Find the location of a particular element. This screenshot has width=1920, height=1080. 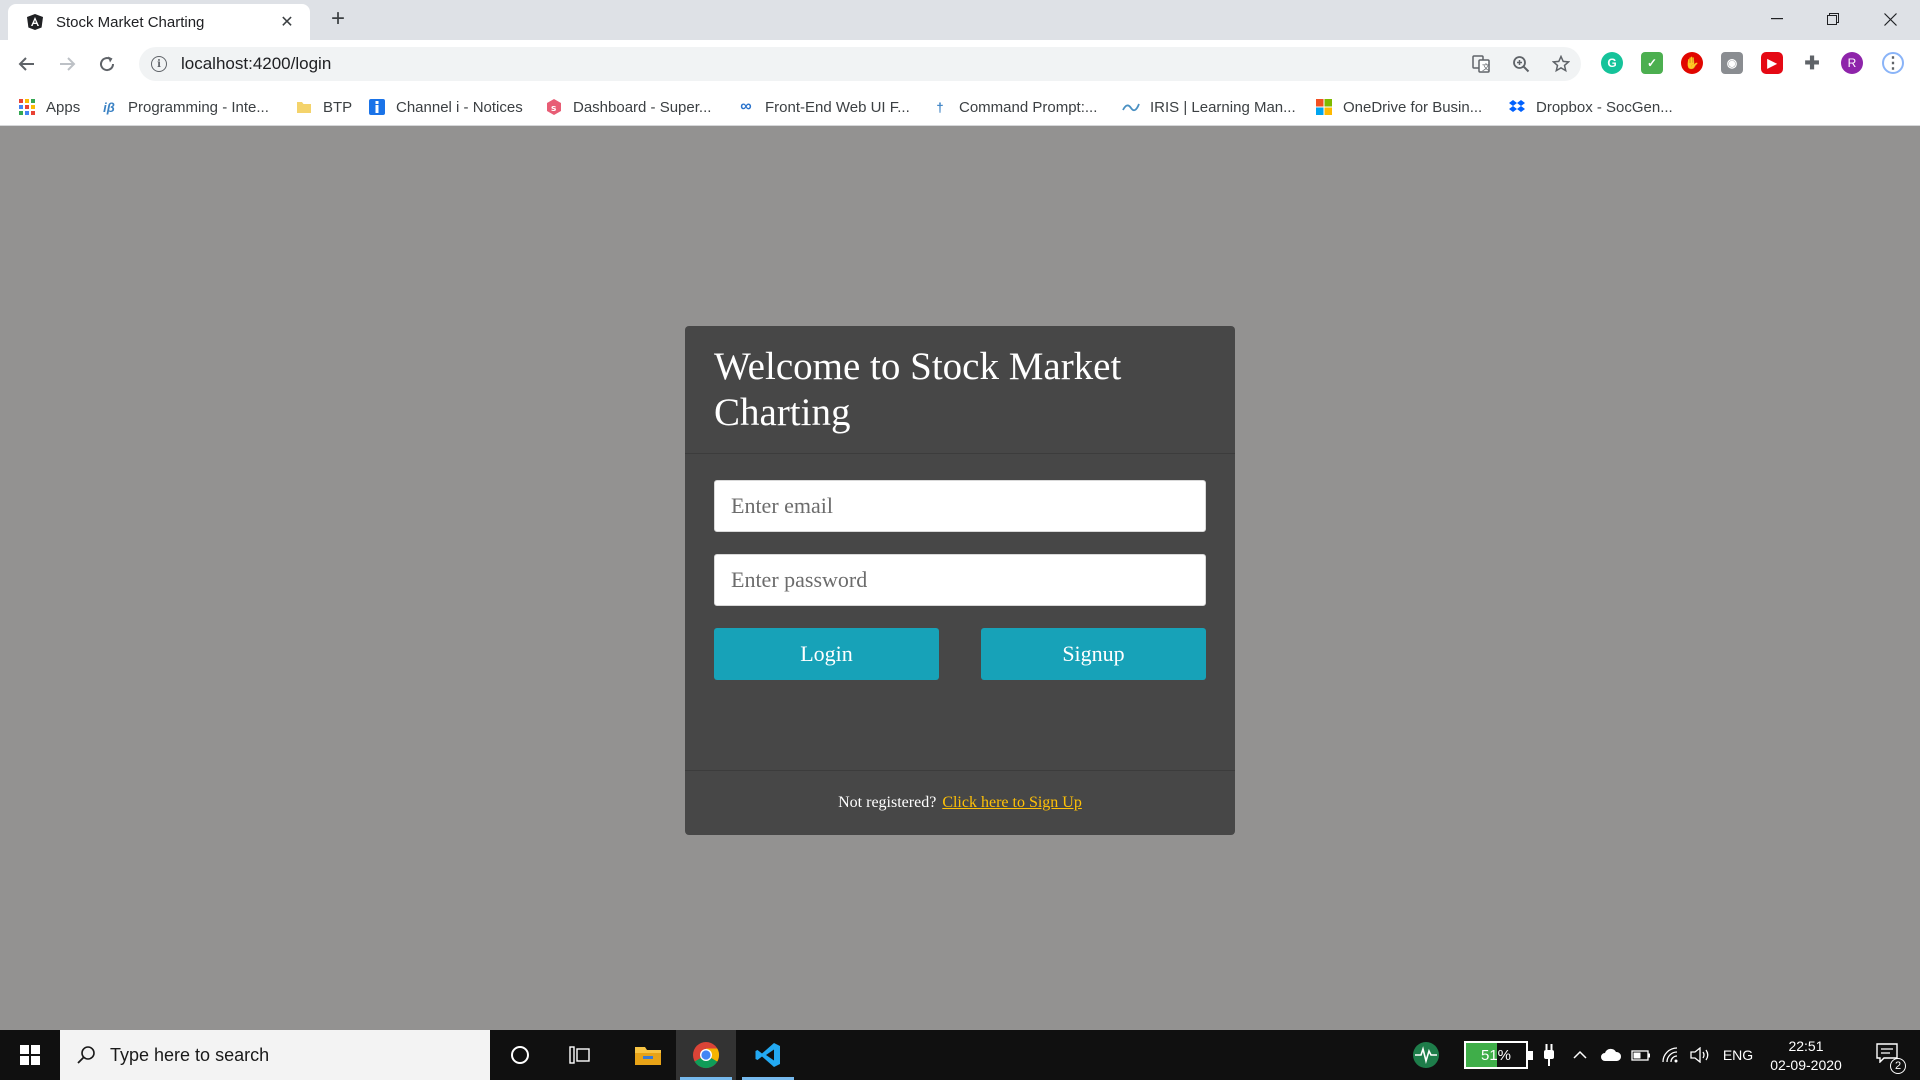

wifi-icon is located at coordinates (1671, 1055).